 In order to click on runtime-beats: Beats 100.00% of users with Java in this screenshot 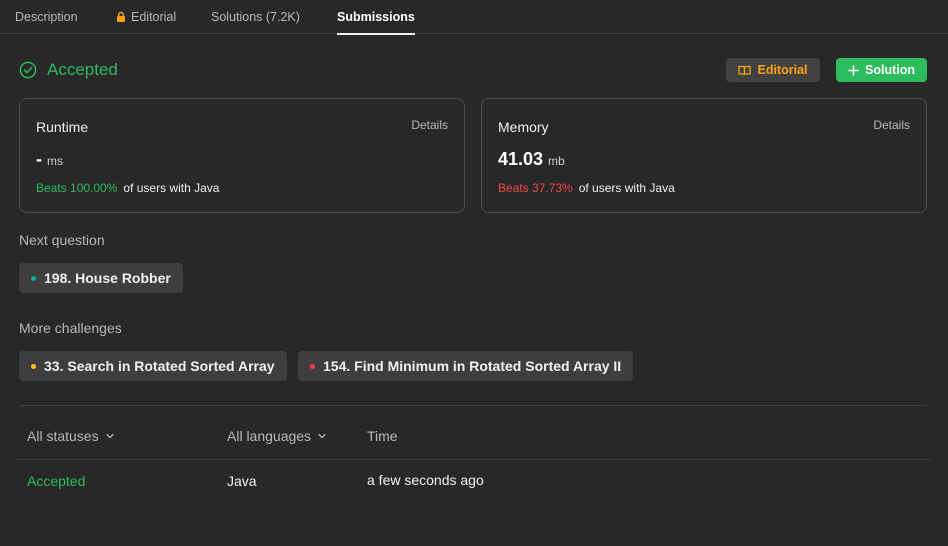, I will do `click(127, 188)`.